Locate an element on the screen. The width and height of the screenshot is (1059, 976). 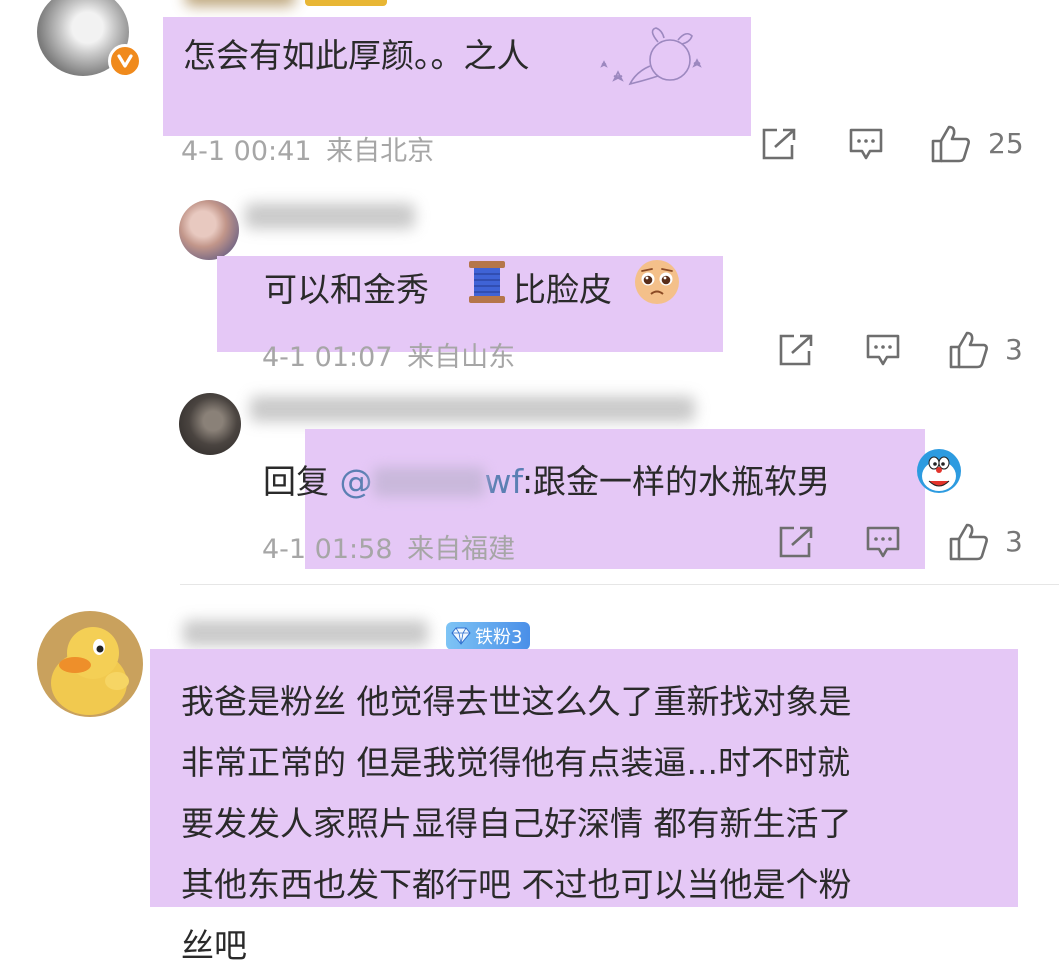
comment-text: 可以和金秀 is located at coordinates (346, 287).